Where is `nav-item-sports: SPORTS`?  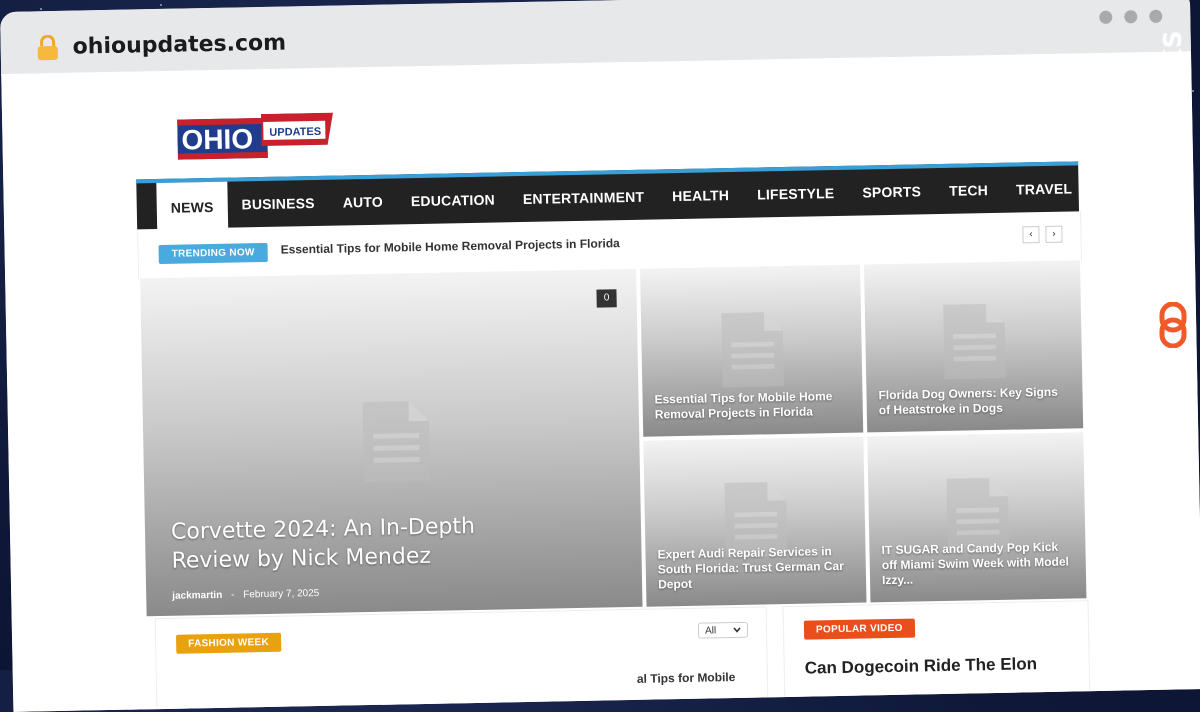
nav-item-sports: SPORTS is located at coordinates (892, 192).